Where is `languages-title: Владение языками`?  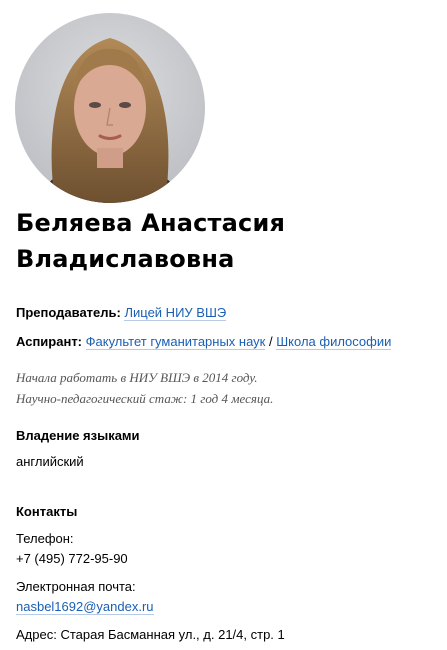 languages-title: Владение языками is located at coordinates (78, 435).